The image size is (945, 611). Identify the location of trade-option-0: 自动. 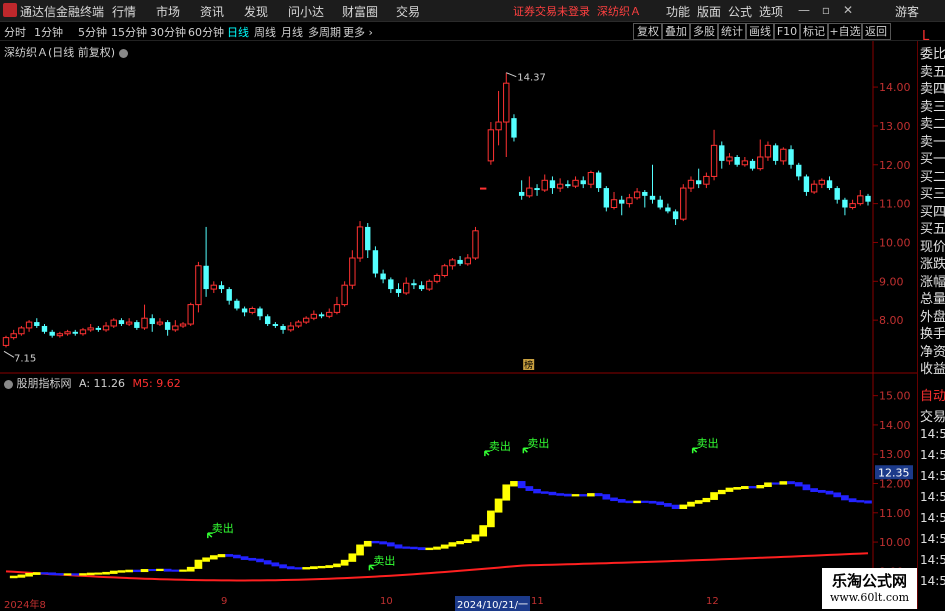
(932, 394).